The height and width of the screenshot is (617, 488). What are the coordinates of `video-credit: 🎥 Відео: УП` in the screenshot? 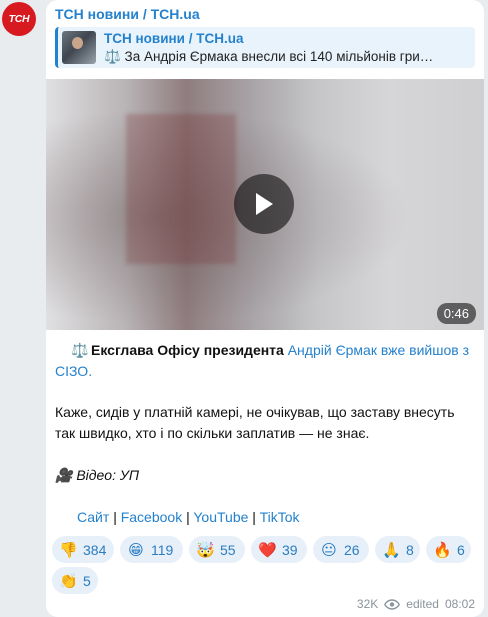 It's located at (265, 475).